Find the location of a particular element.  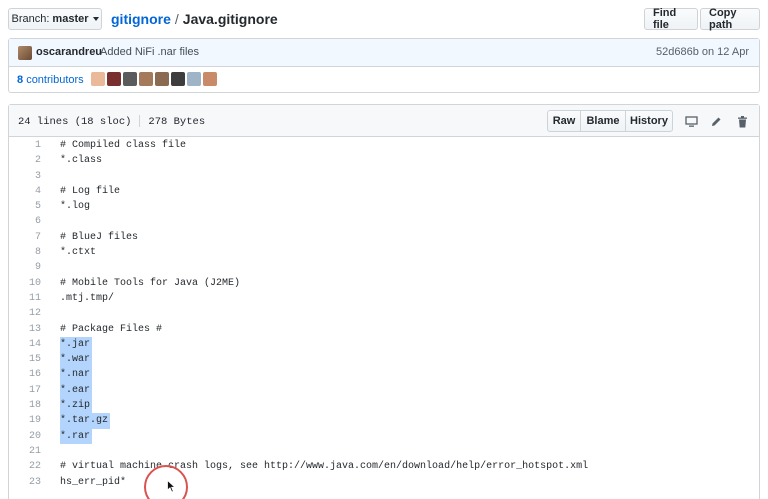

breadcrumb: gitignore / Java.gitignore is located at coordinates (194, 19).